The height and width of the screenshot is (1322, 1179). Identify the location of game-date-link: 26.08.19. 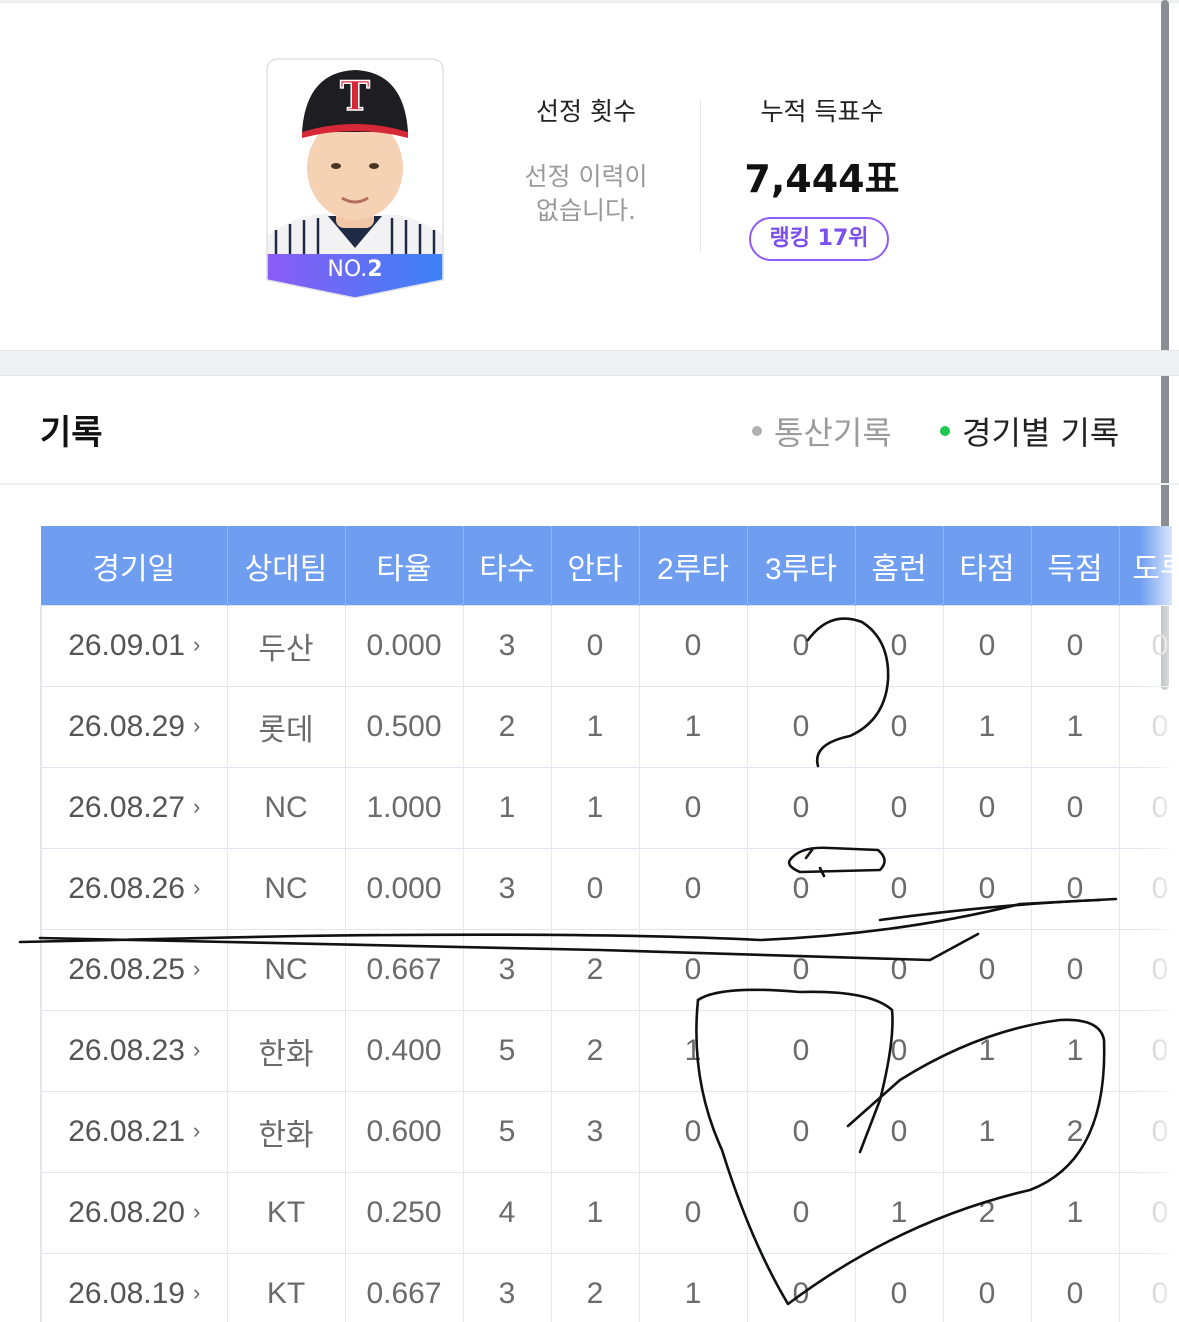
(126, 1293).